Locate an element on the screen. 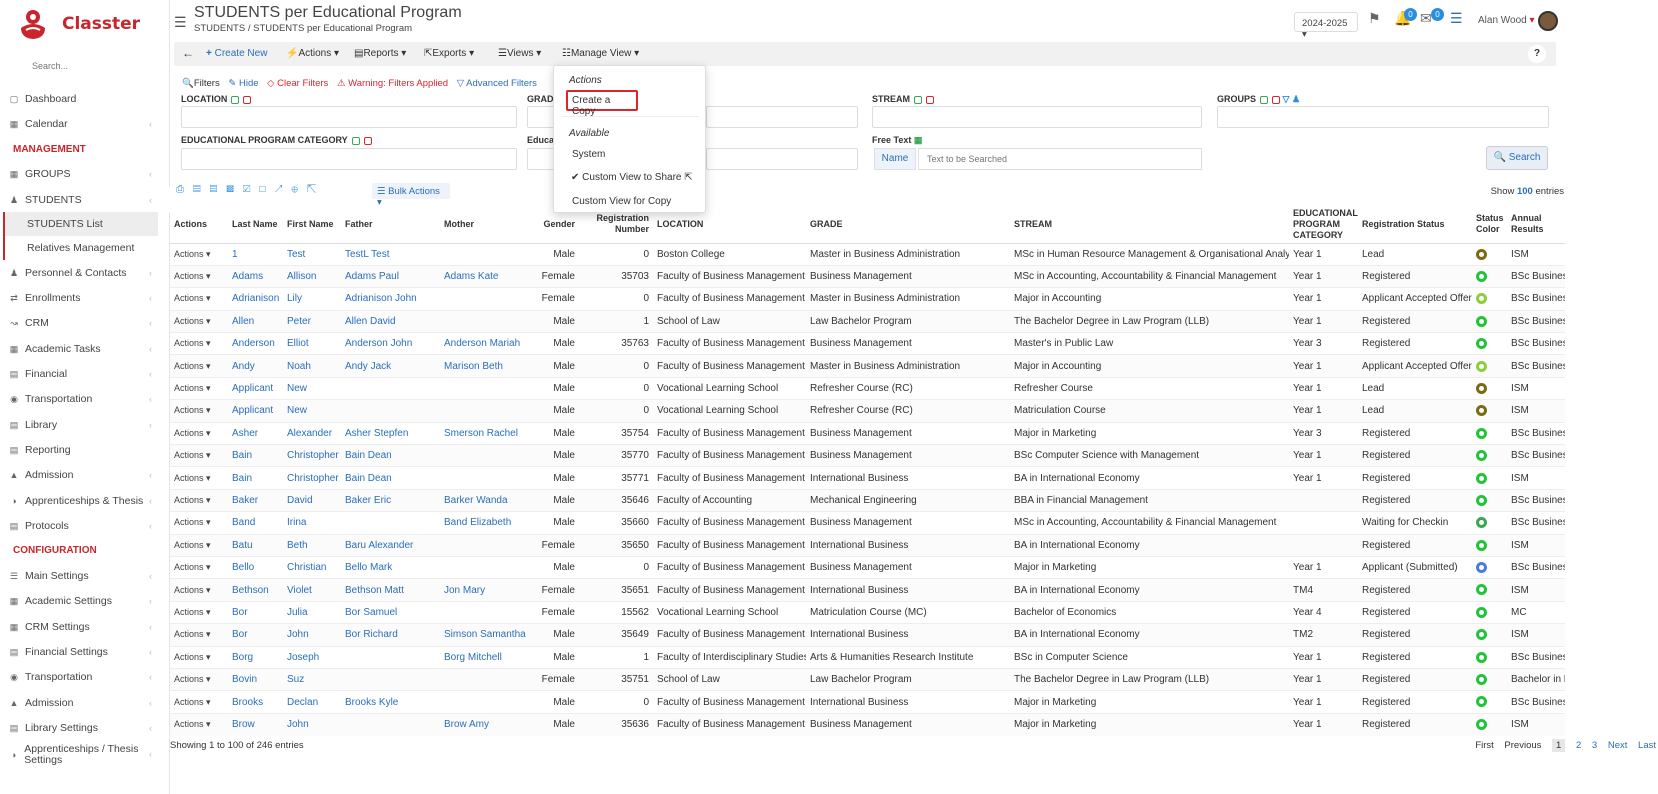  cell-father: Bethson Matt is located at coordinates (390, 590).